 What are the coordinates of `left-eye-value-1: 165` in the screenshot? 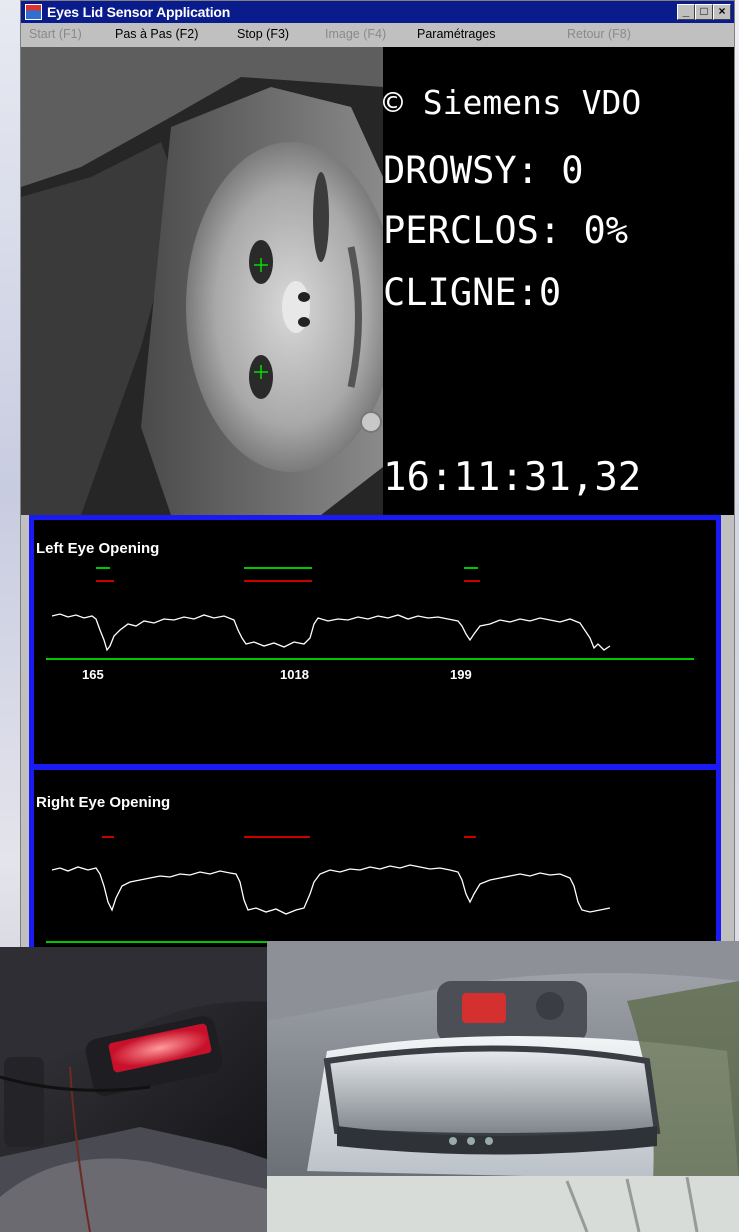 It's located at (93, 674).